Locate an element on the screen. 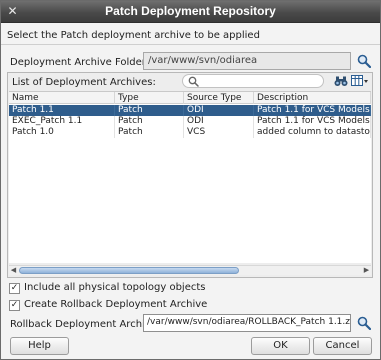 The height and width of the screenshot is (360, 381). horizontal-scrollbar: ◀ ▶ is located at coordinates (190, 270).